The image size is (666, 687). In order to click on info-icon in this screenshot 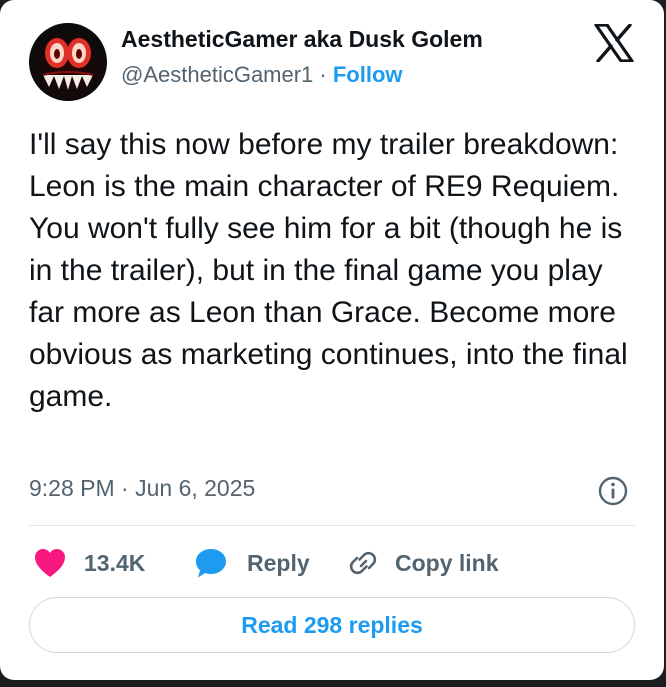, I will do `click(613, 491)`.